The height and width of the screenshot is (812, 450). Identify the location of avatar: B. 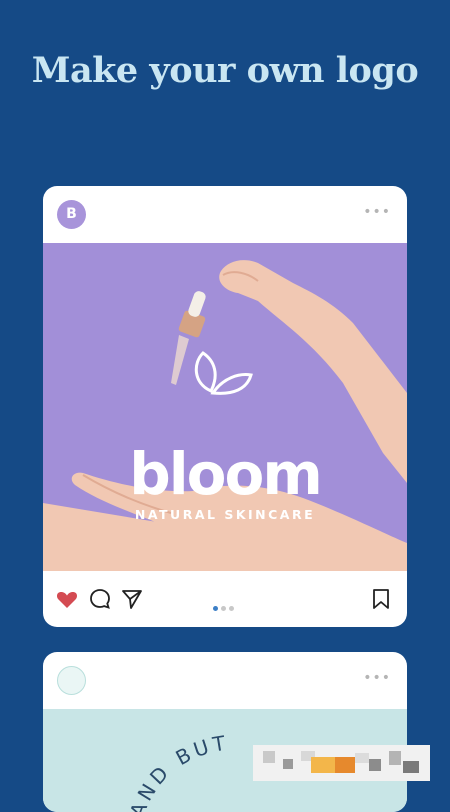
(71, 214).